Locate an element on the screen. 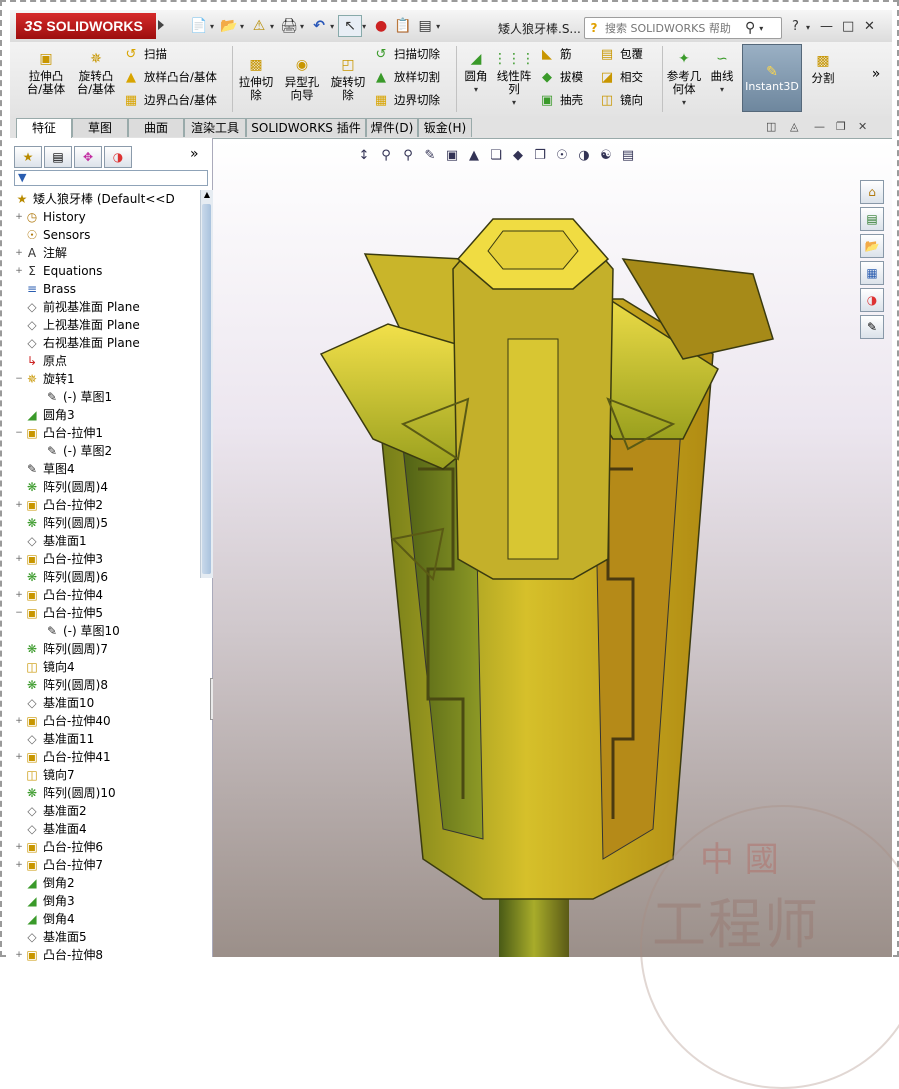 This screenshot has height=1089, width=899. tree-item: ✎ 草图4 is located at coordinates (107, 469).